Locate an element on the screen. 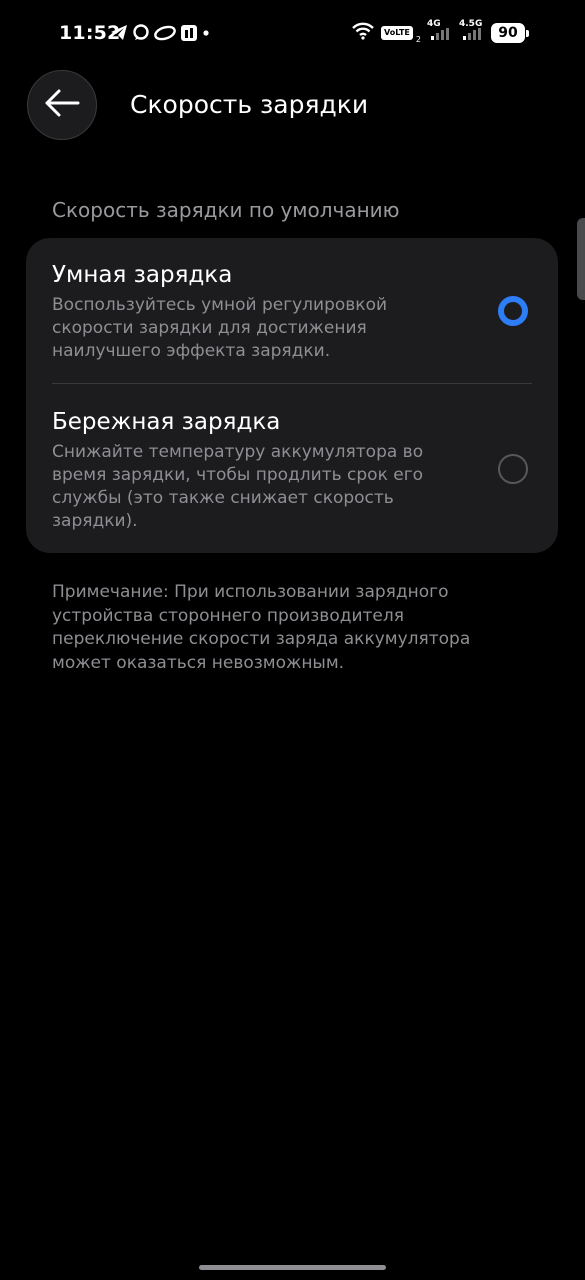  page-title: Скорость зарядки is located at coordinates (249, 104).